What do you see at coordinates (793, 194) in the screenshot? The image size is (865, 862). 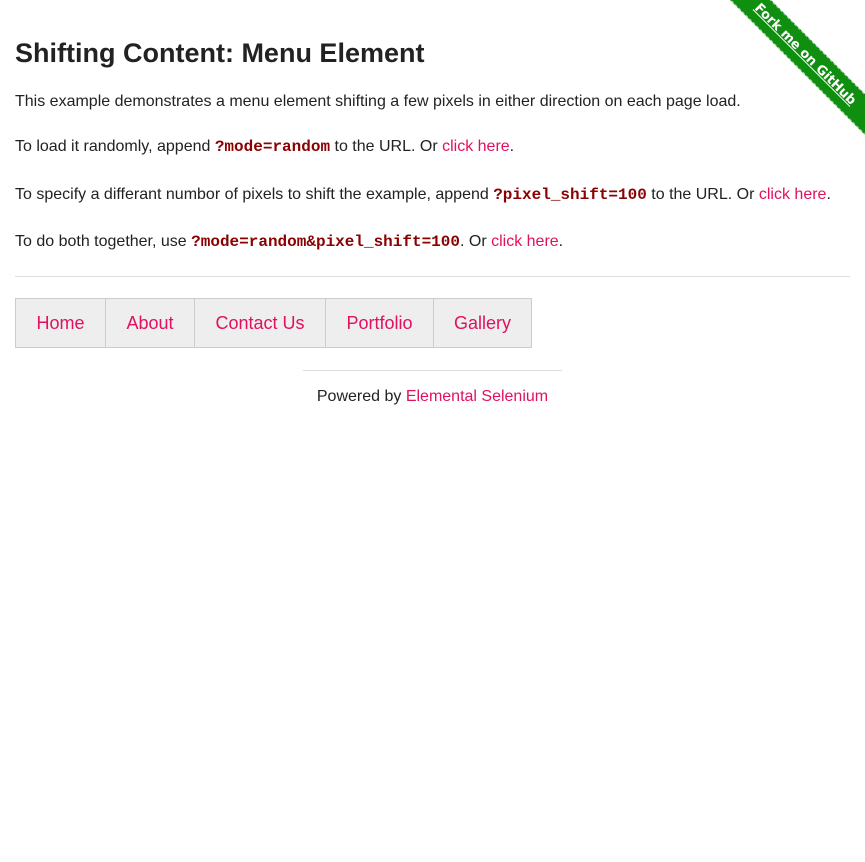 I see `pixel-shift-link: click here` at bounding box center [793, 194].